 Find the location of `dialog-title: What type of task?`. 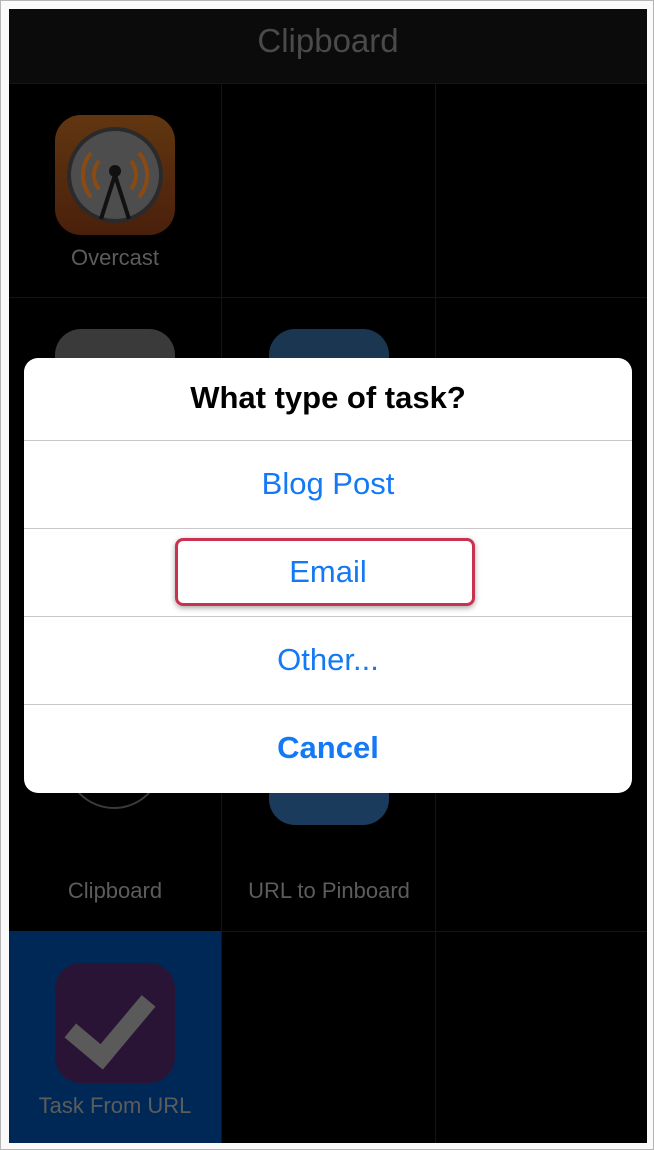

dialog-title: What type of task? is located at coordinates (328, 399).